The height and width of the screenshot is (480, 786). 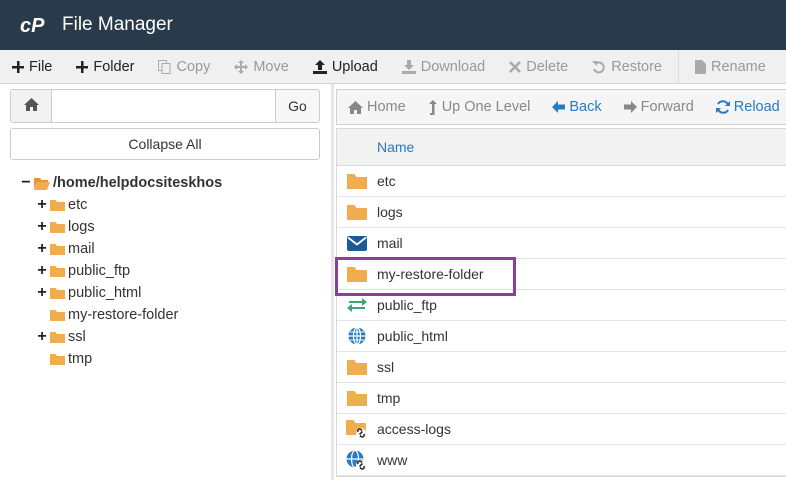 I want to click on svg-text: cP, so click(x=32, y=25).